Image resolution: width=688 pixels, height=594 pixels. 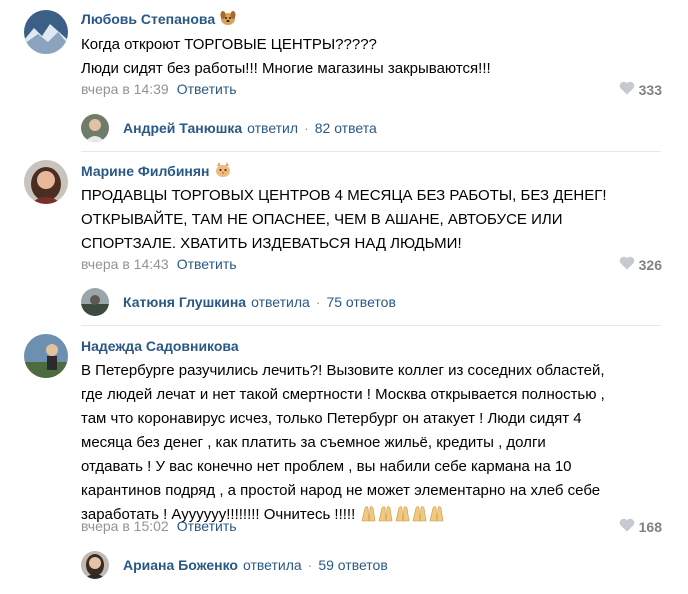 I want to click on comment-time: вчера в 15:02, so click(x=125, y=526).